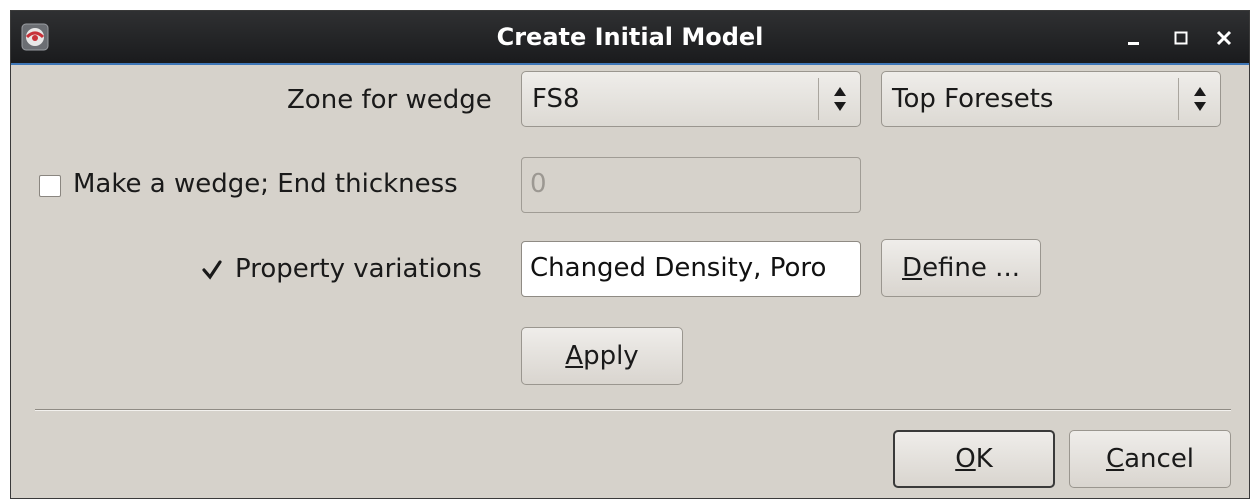  Describe the element at coordinates (50, 186) in the screenshot. I see `make-wedge-checkbox` at that location.